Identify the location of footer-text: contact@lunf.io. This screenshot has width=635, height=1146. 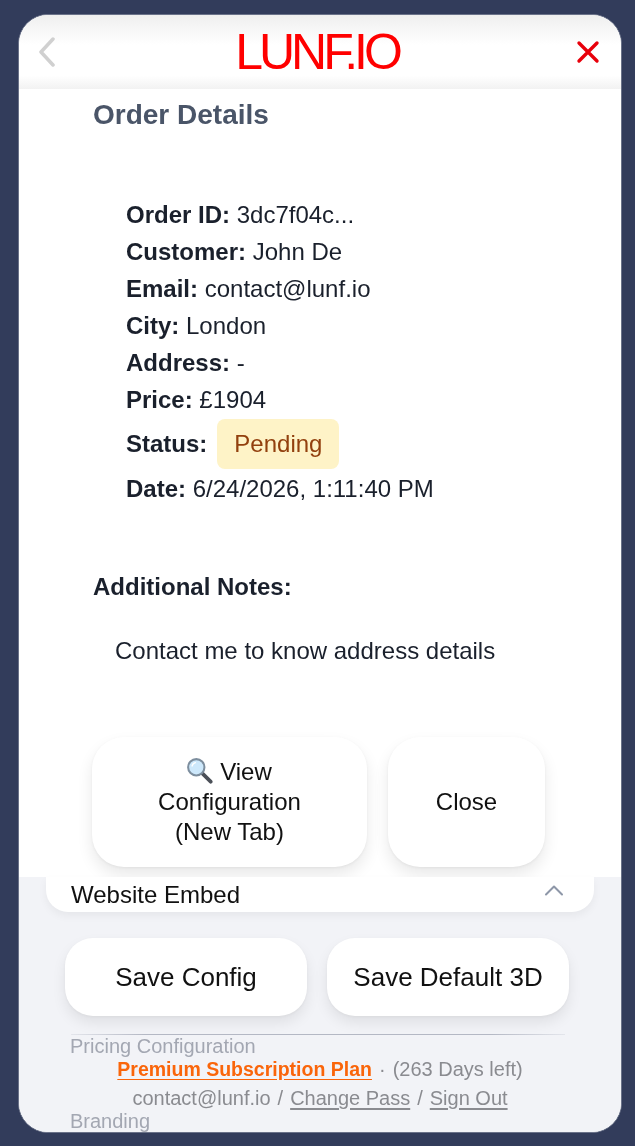
(201, 1098).